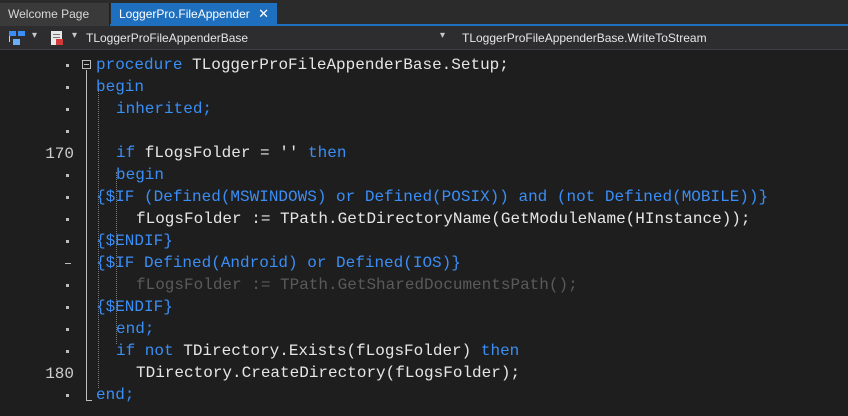 The image size is (848, 416). What do you see at coordinates (59, 374) in the screenshot?
I see `line-number: 180` at bounding box center [59, 374].